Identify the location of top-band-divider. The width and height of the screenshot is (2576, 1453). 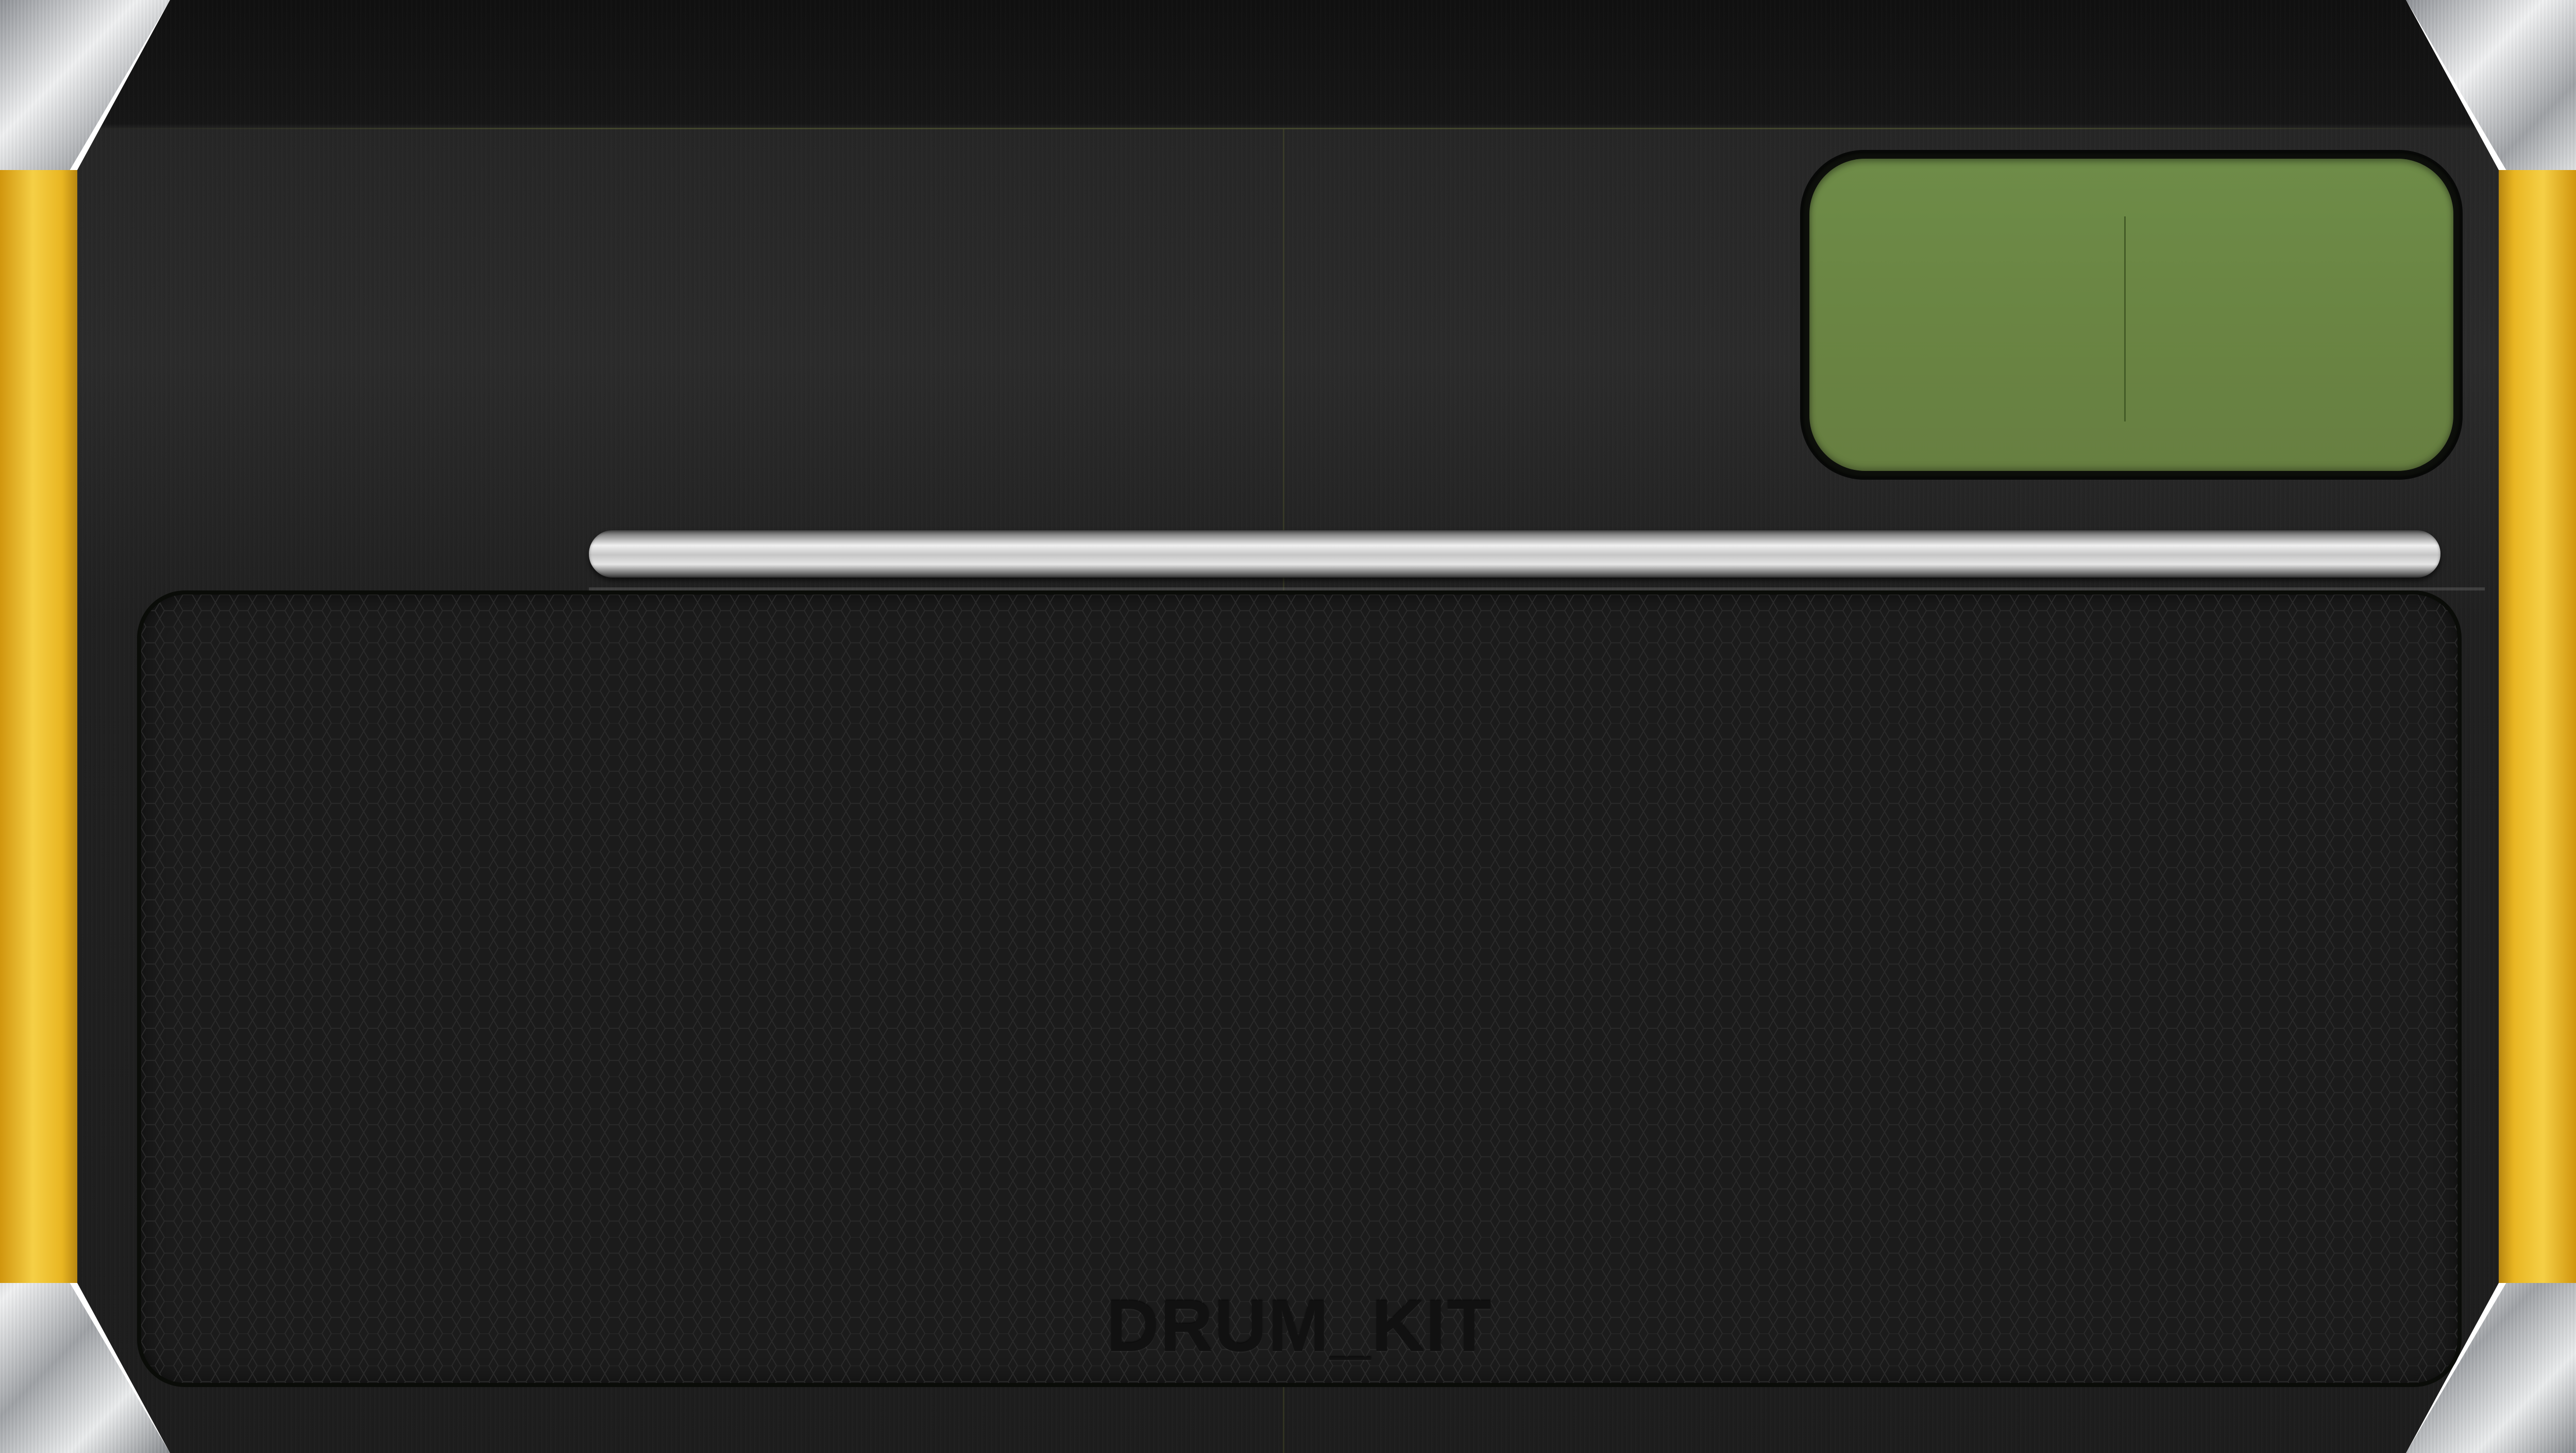
(1288, 128).